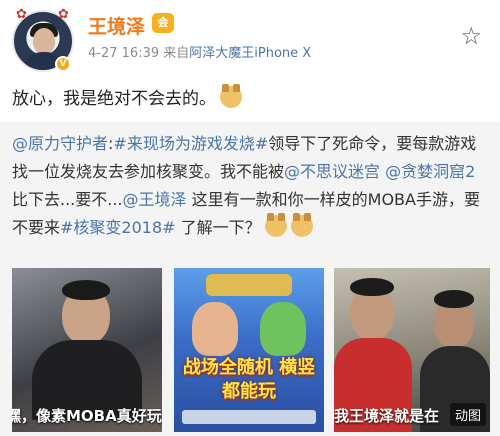  I want to click on post-meta: 4-27 16:39 来自阿泽大魔王iPhone X, so click(199, 51).